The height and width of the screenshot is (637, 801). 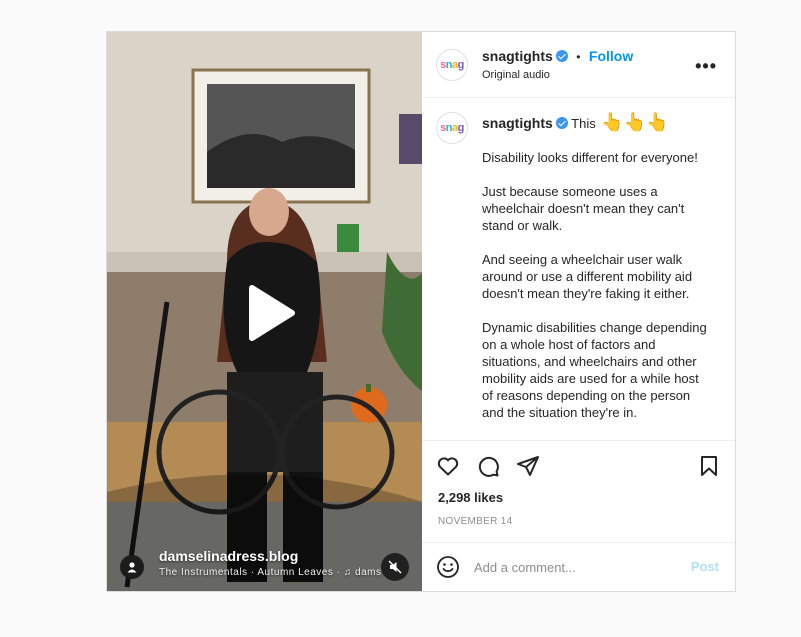 I want to click on comment-input, so click(x=574, y=567).